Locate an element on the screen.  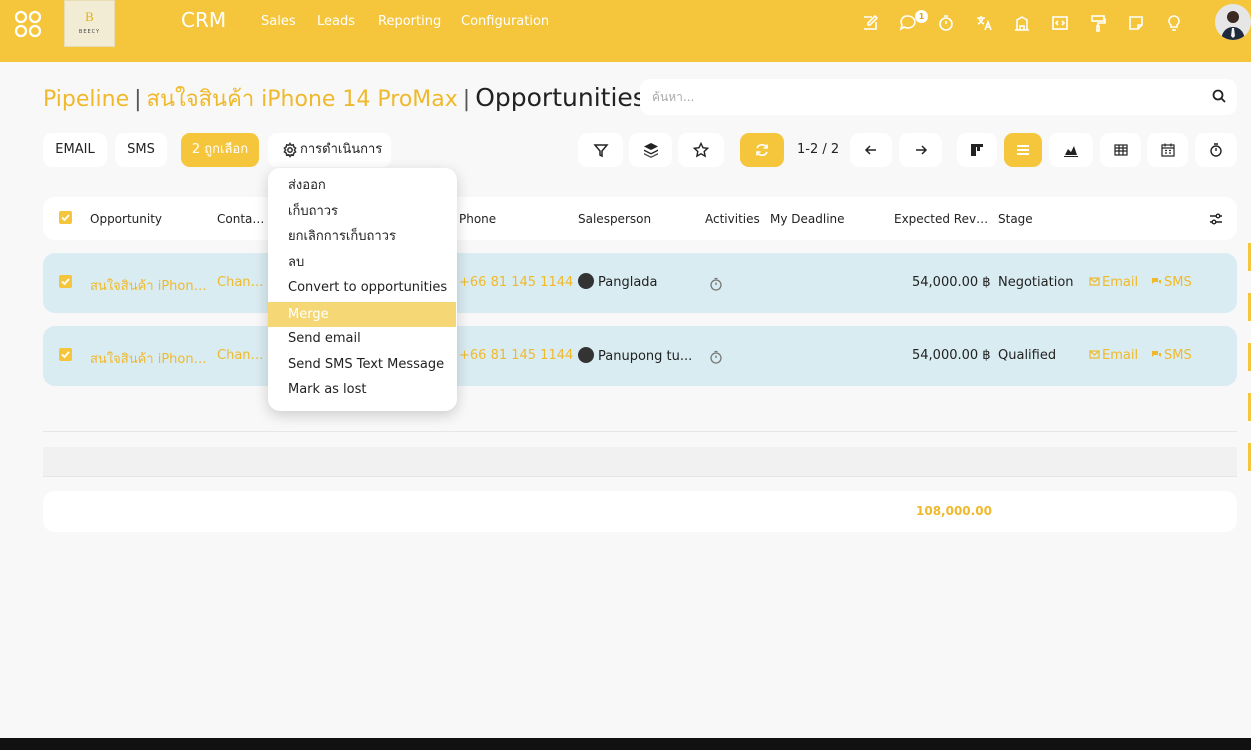
activity-view-button is located at coordinates (1216, 150).